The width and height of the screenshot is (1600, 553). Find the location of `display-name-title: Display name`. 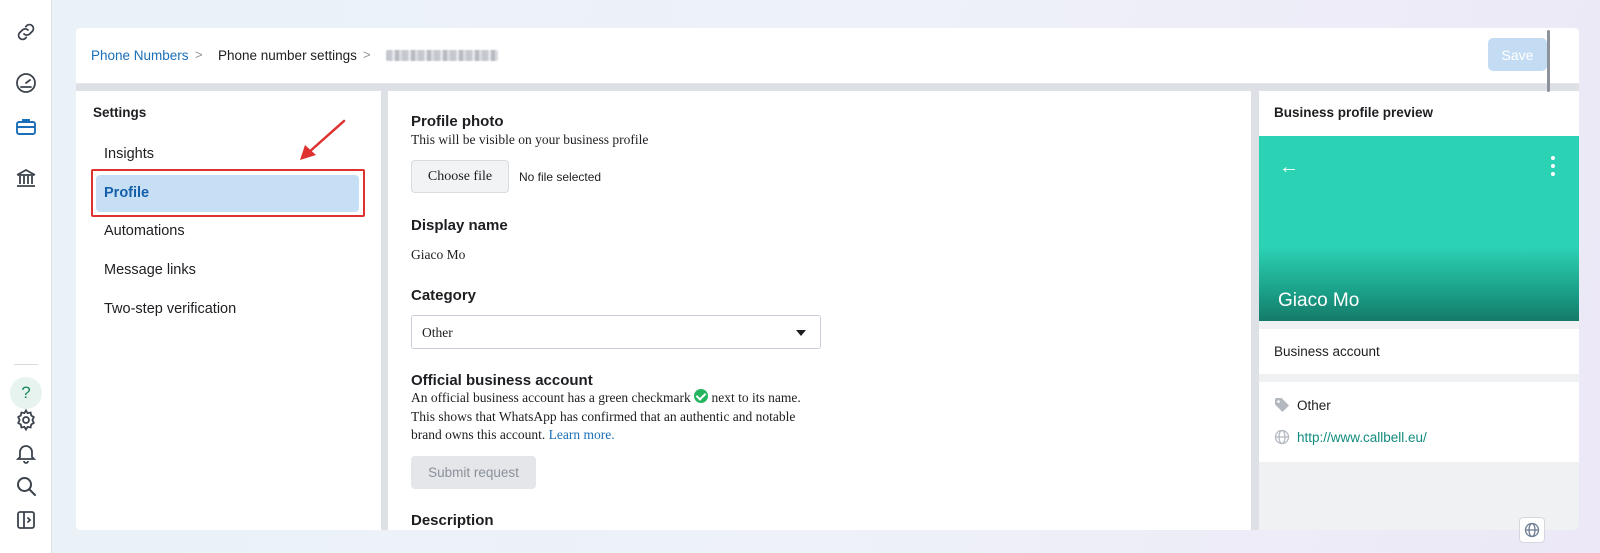

display-name-title: Display name is located at coordinates (459, 225).